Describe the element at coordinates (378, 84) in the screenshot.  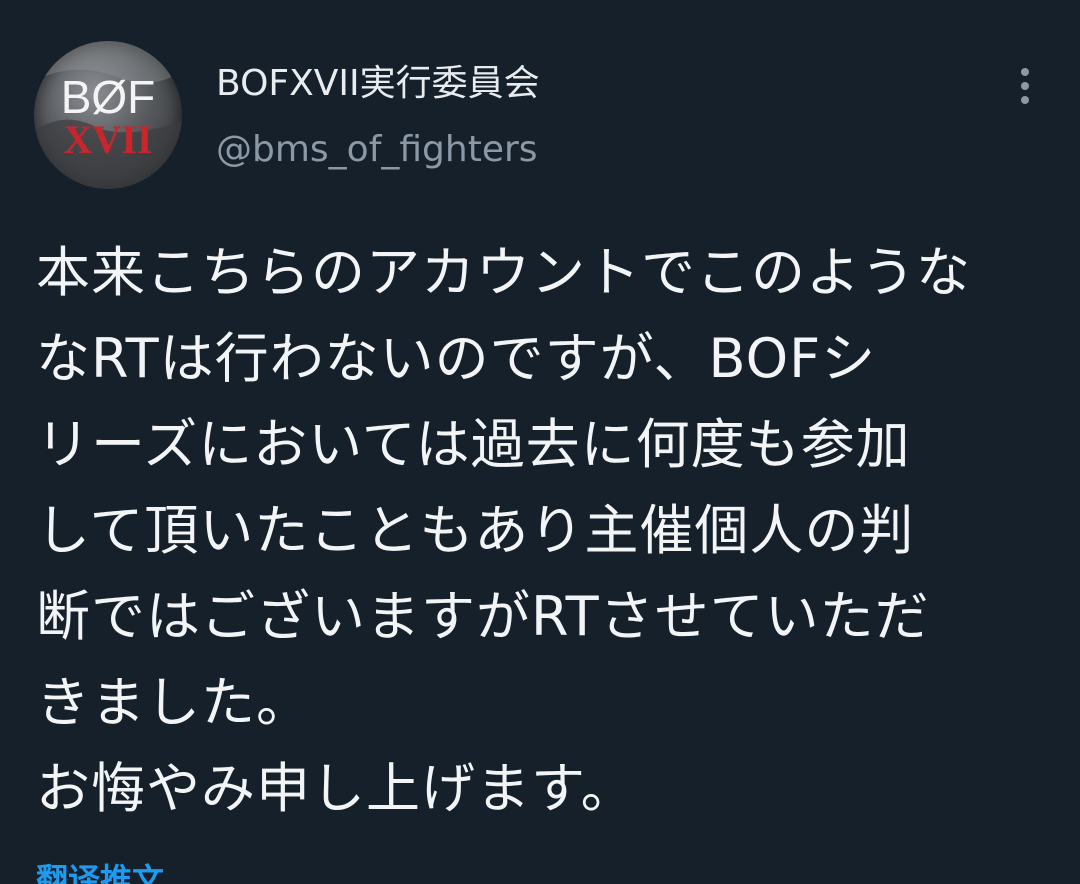
I see `display-name: BOFXVII実行委員会` at that location.